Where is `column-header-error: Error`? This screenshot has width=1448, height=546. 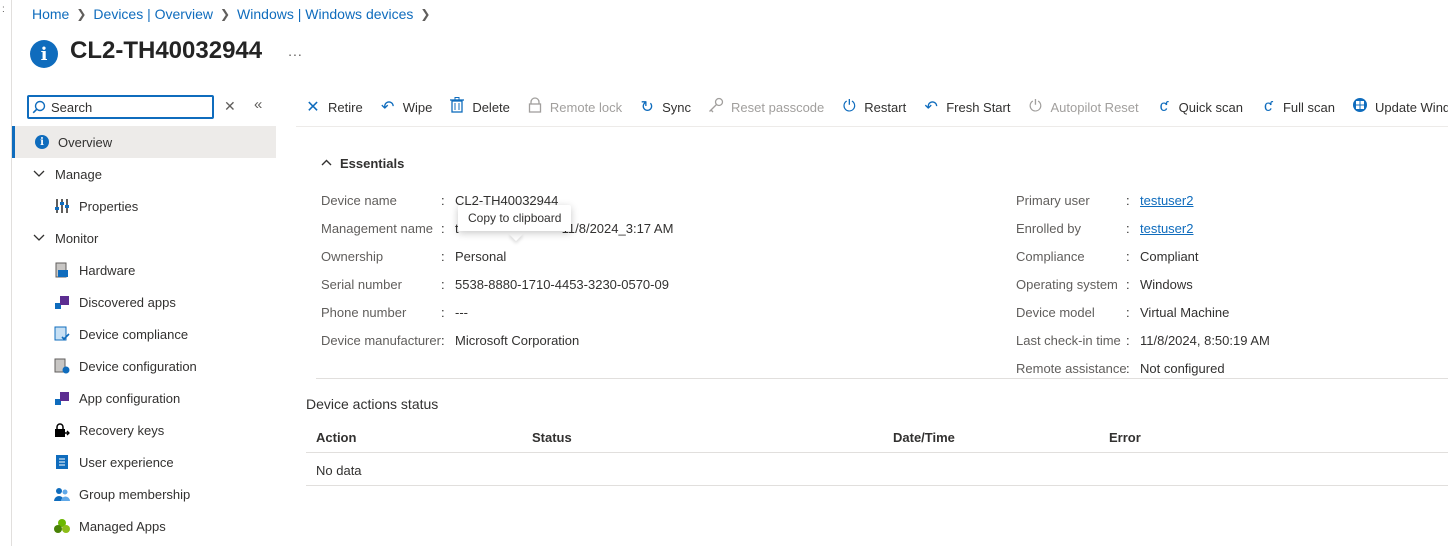
column-header-error: Error is located at coordinates (1125, 437).